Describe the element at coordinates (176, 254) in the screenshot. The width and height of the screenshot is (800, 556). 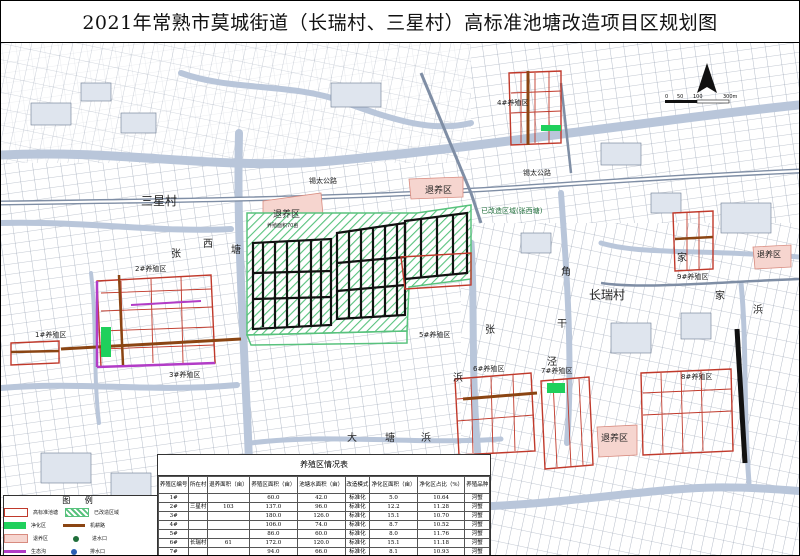
I see `label-zhang: 张` at that location.